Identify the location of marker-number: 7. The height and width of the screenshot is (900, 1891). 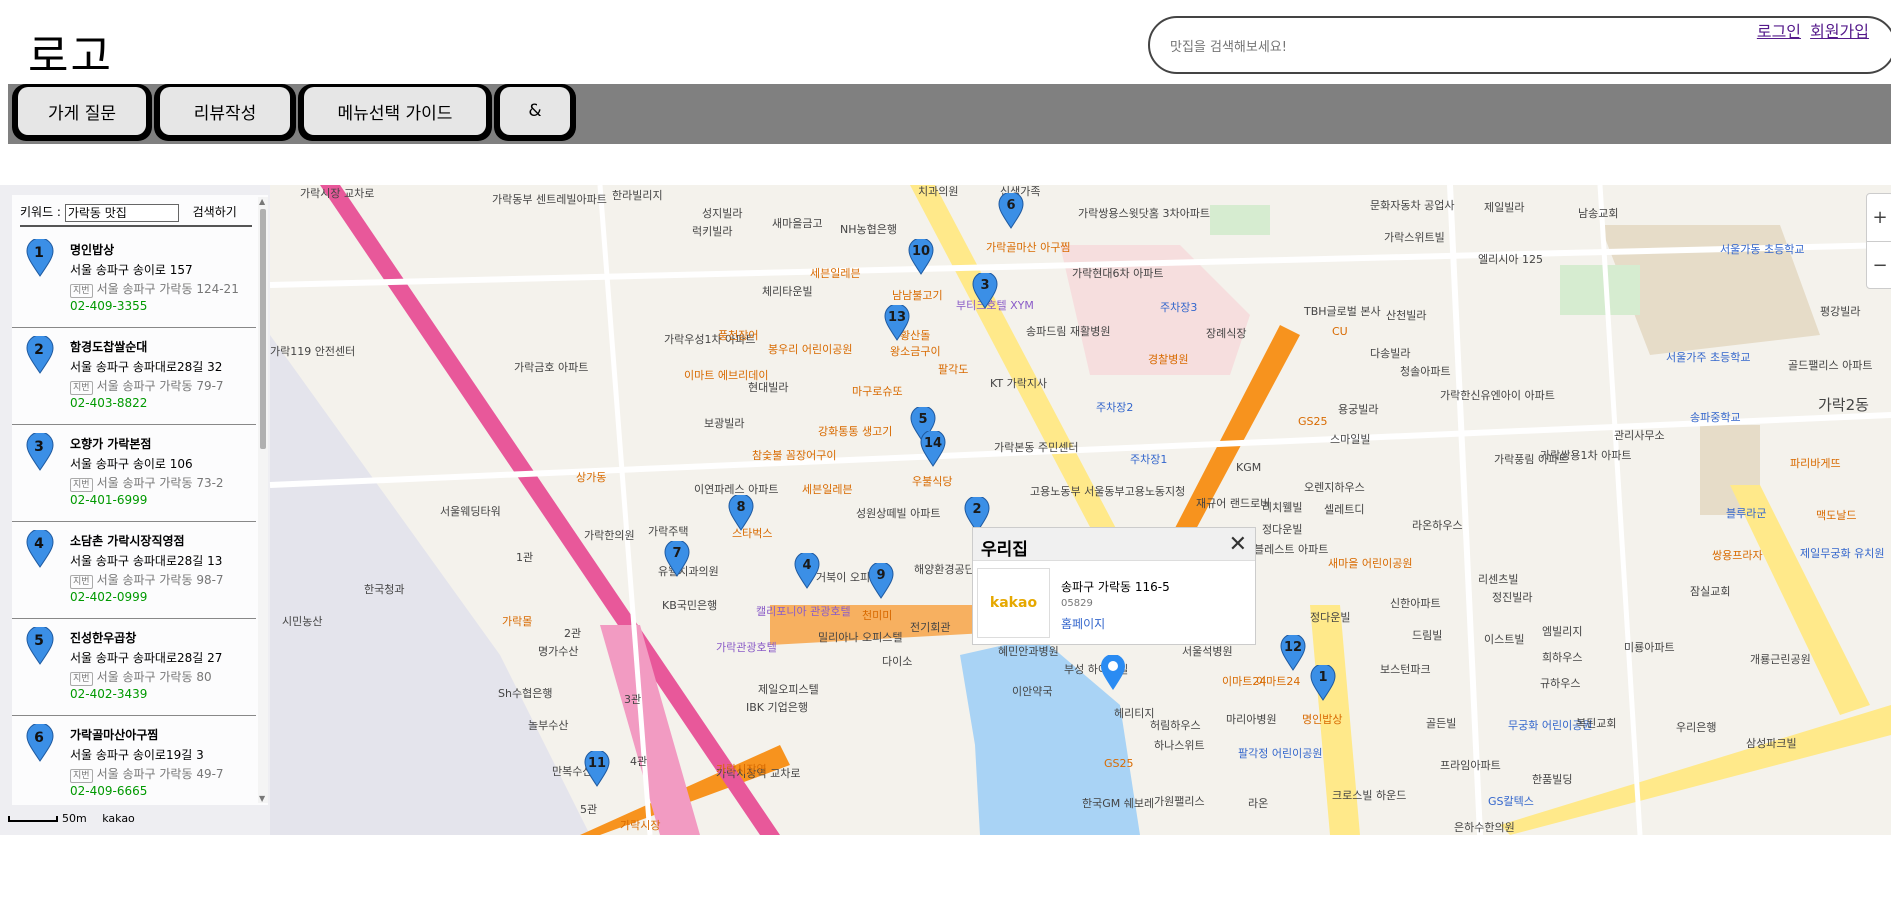
(677, 553).